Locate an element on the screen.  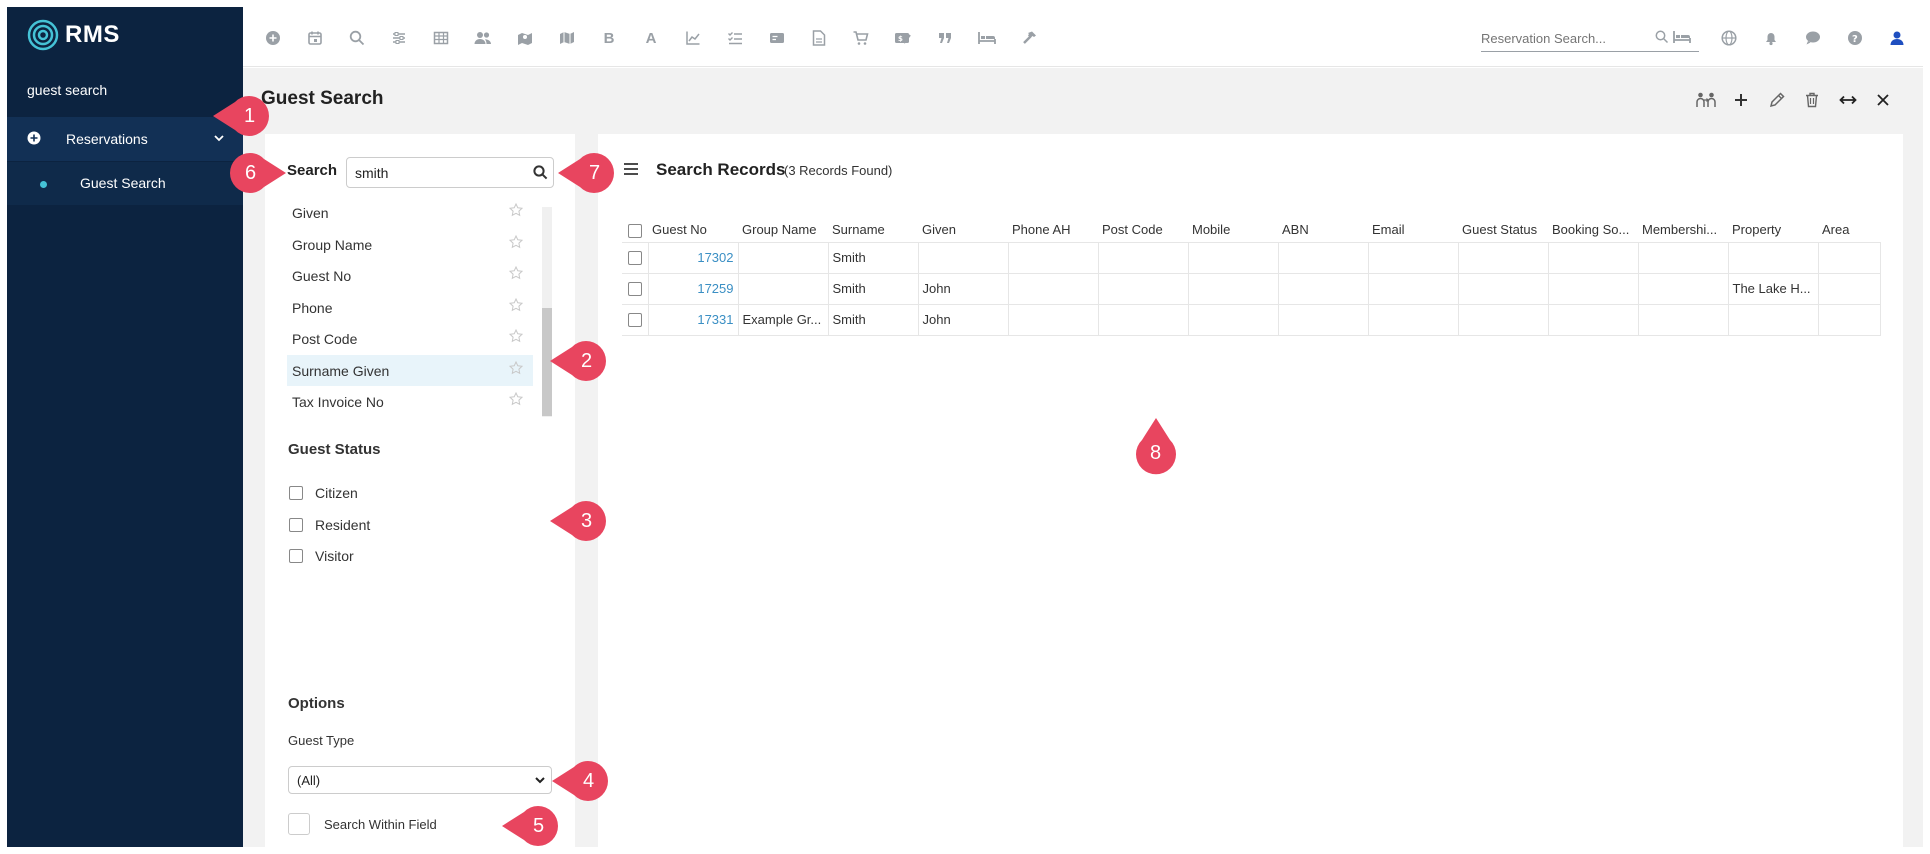
select-all-checkbox-cell is located at coordinates (635, 230).